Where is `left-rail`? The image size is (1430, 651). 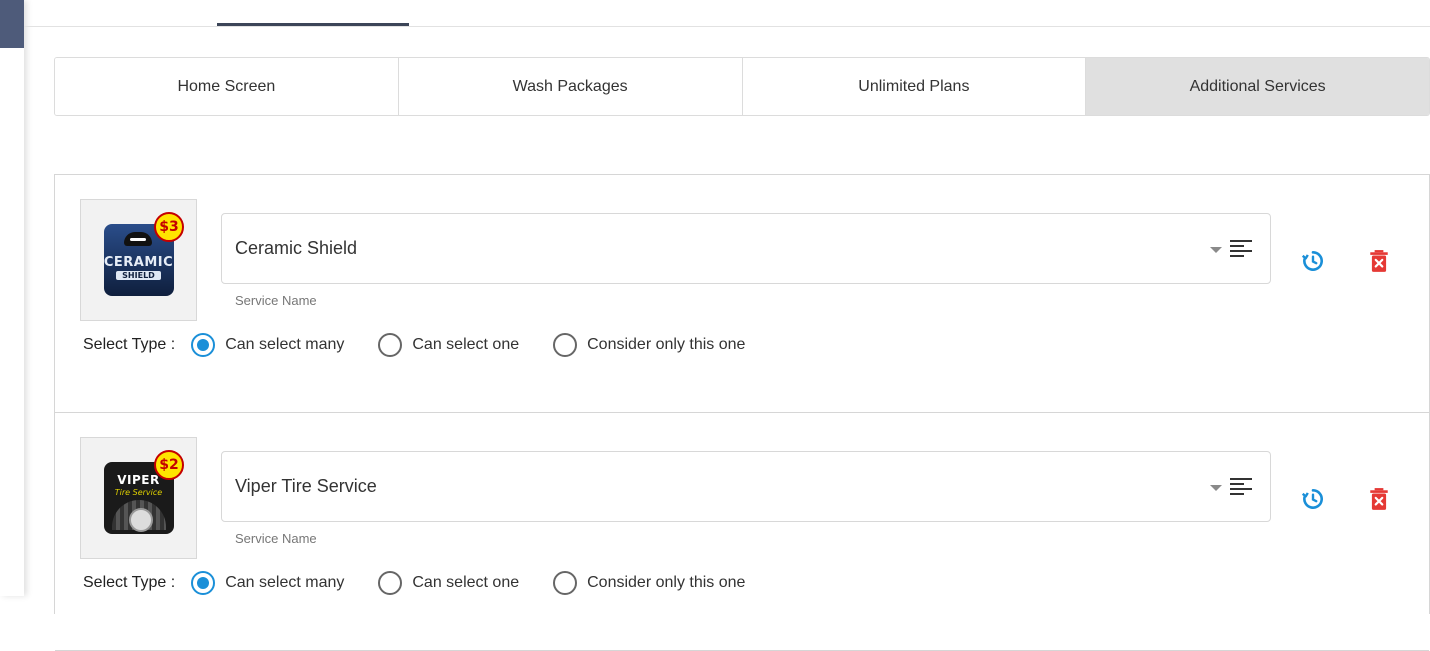
left-rail is located at coordinates (12, 298).